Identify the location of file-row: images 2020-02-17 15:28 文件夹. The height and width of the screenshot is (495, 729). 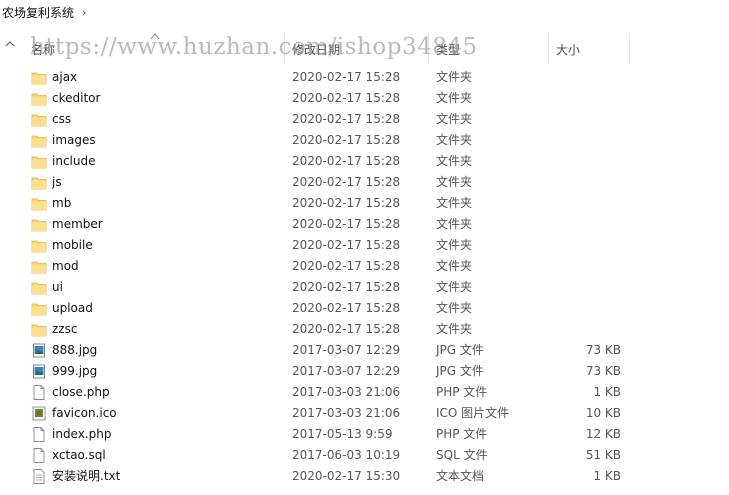
(364, 140).